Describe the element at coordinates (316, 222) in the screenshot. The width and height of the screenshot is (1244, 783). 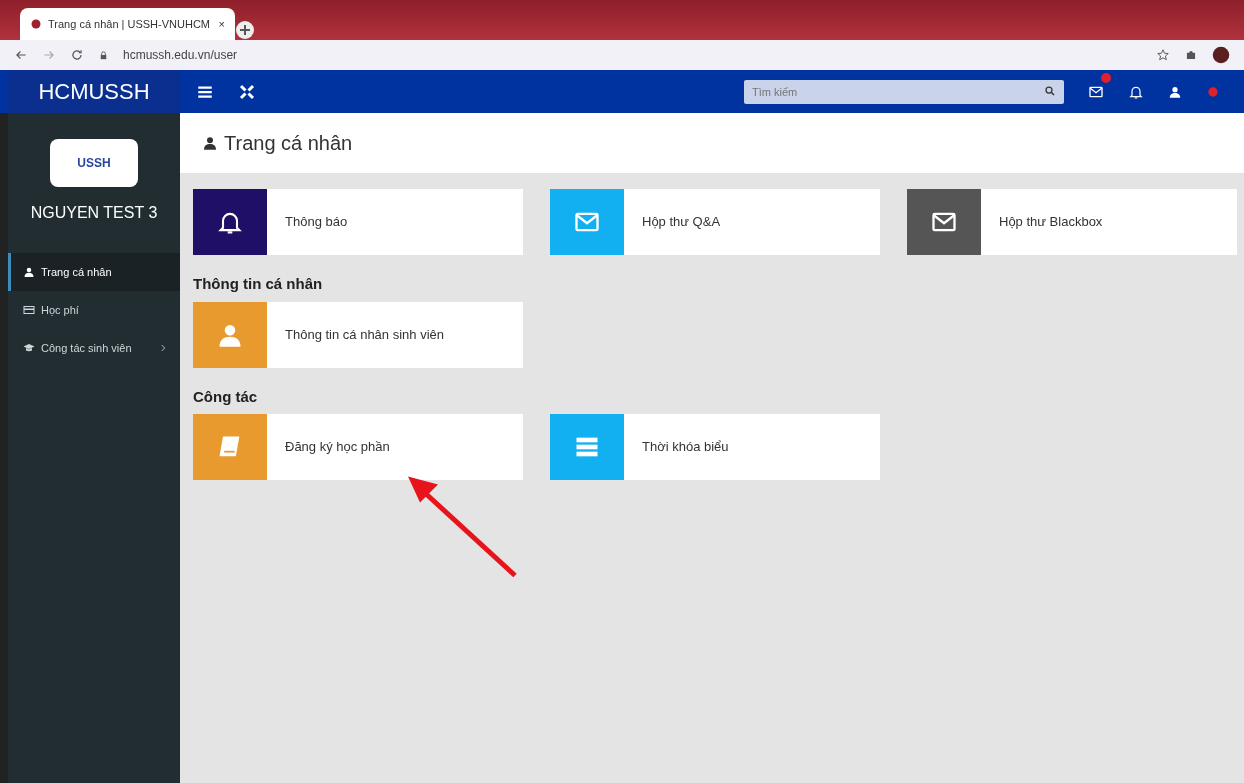
I see `tile-label: Thông báo` at that location.